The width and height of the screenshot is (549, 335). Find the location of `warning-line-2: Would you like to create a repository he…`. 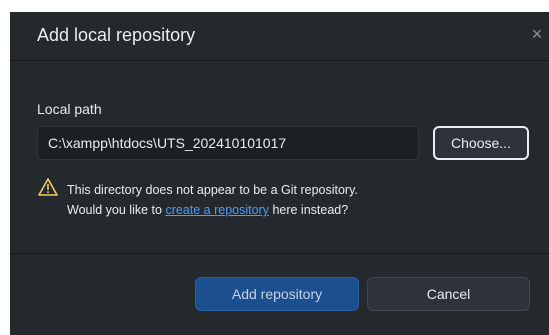

warning-line-2: Would you like to create a repository he… is located at coordinates (212, 210).